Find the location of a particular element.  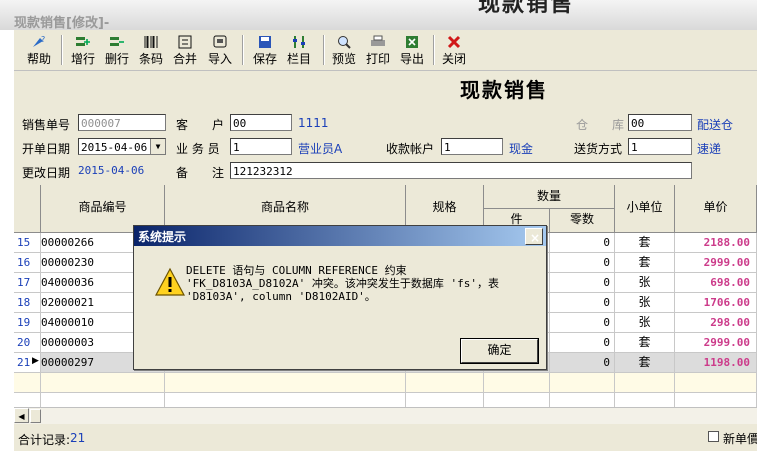

column-header-price: 单价 is located at coordinates (716, 209).